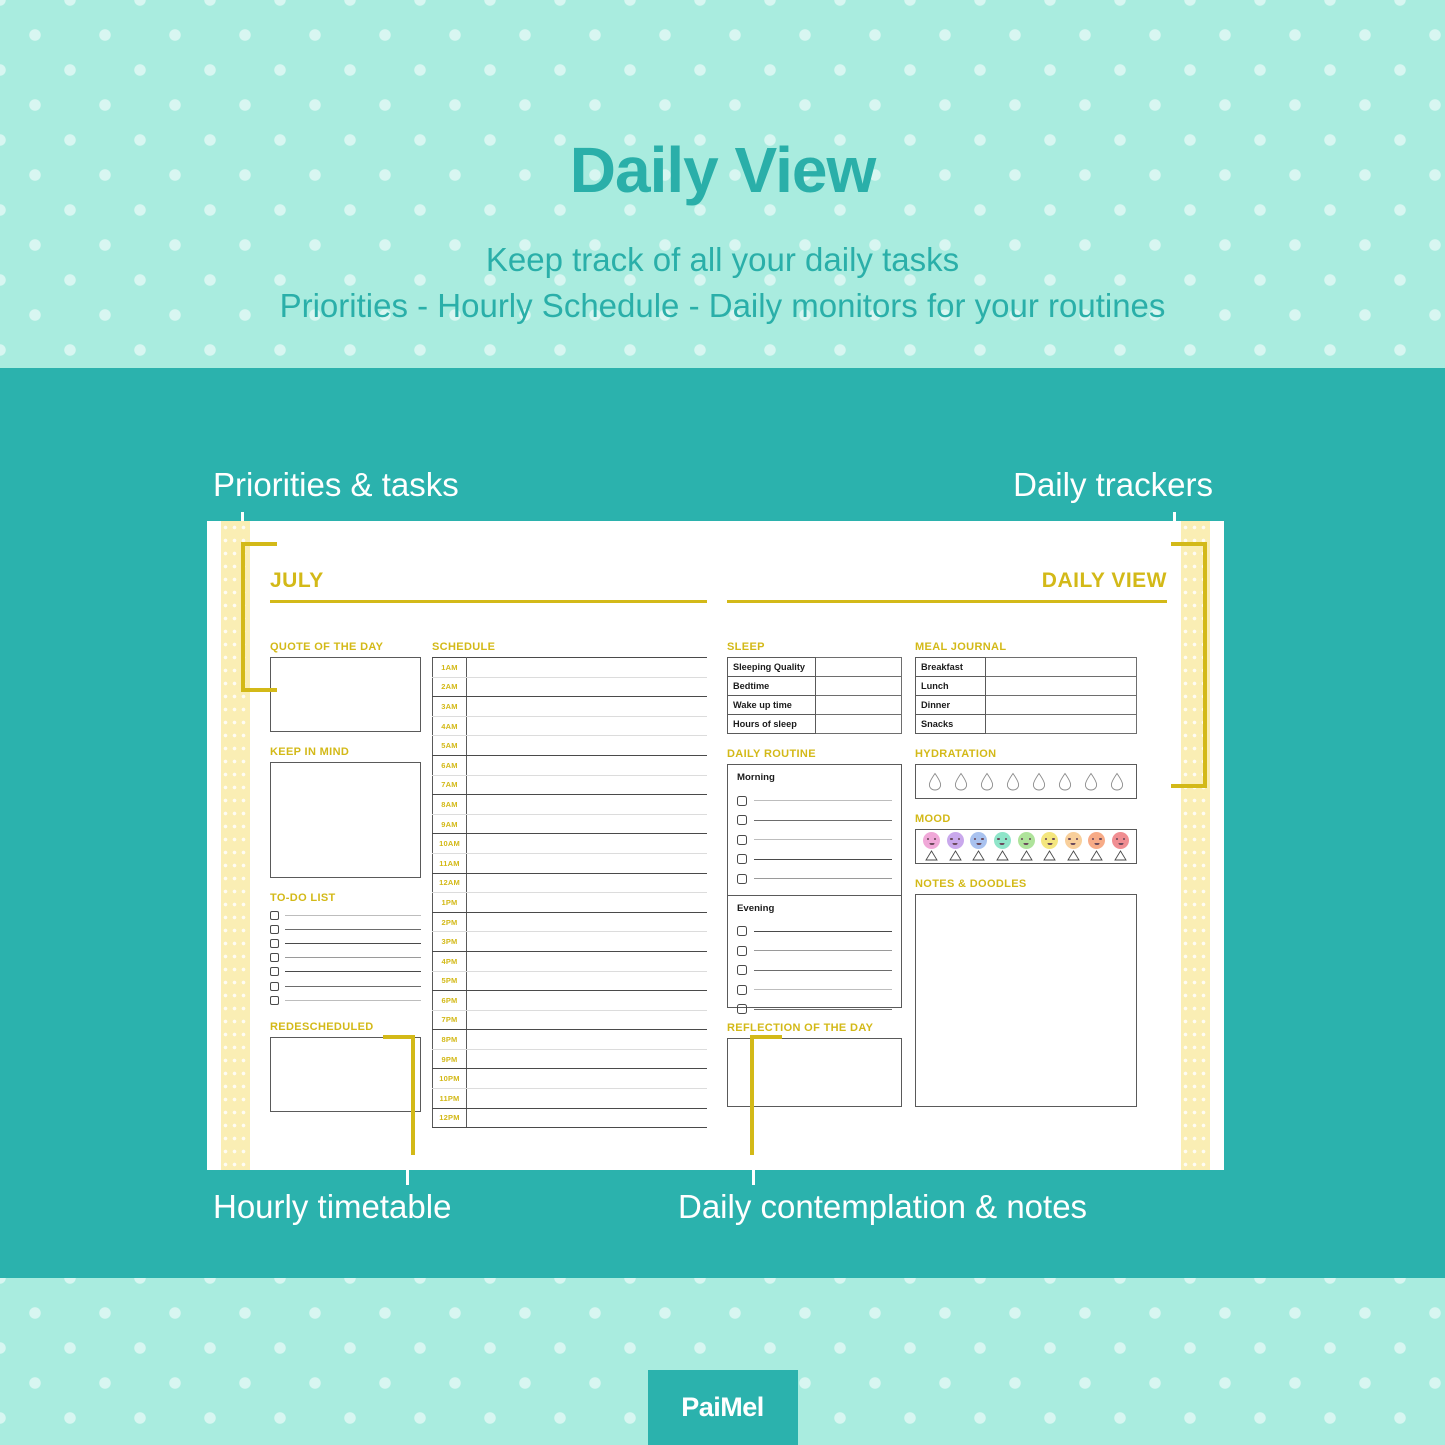 This screenshot has width=1445, height=1445. Describe the element at coordinates (1026, 705) in the screenshot. I see `table-row: Dinner` at that location.